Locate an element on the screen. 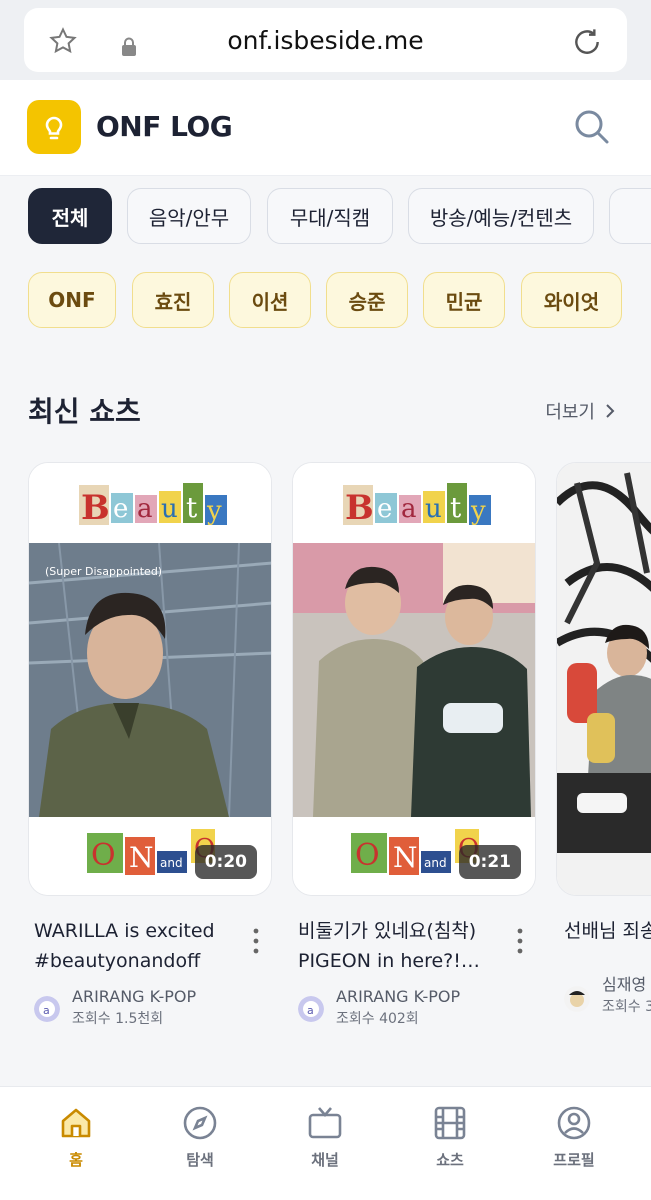 The image size is (651, 1200). lightbulb-icon is located at coordinates (54, 128).